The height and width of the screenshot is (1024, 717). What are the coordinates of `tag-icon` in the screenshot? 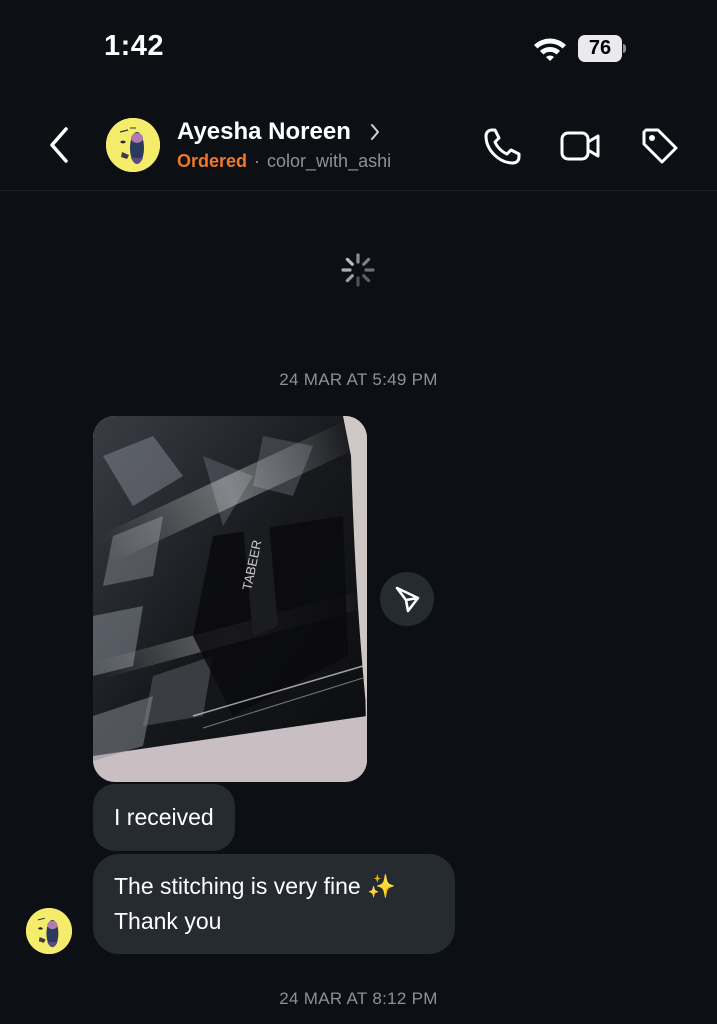 It's located at (660, 146).